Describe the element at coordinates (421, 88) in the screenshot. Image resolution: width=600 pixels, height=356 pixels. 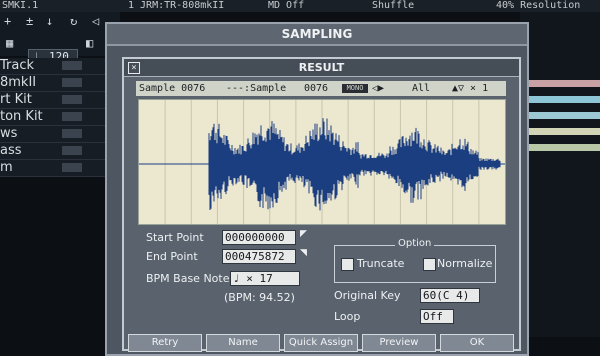
I see `mode-label: All` at that location.